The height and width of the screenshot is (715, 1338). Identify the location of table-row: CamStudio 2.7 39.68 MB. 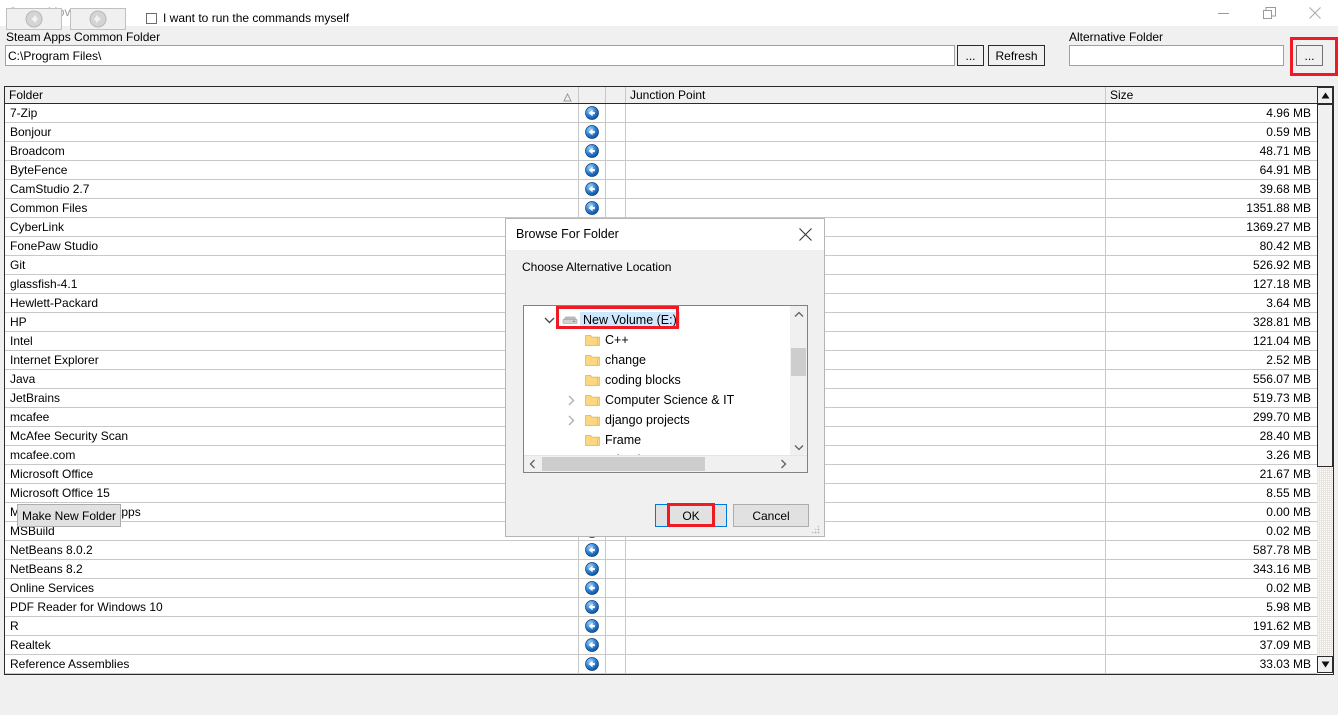
(661, 189).